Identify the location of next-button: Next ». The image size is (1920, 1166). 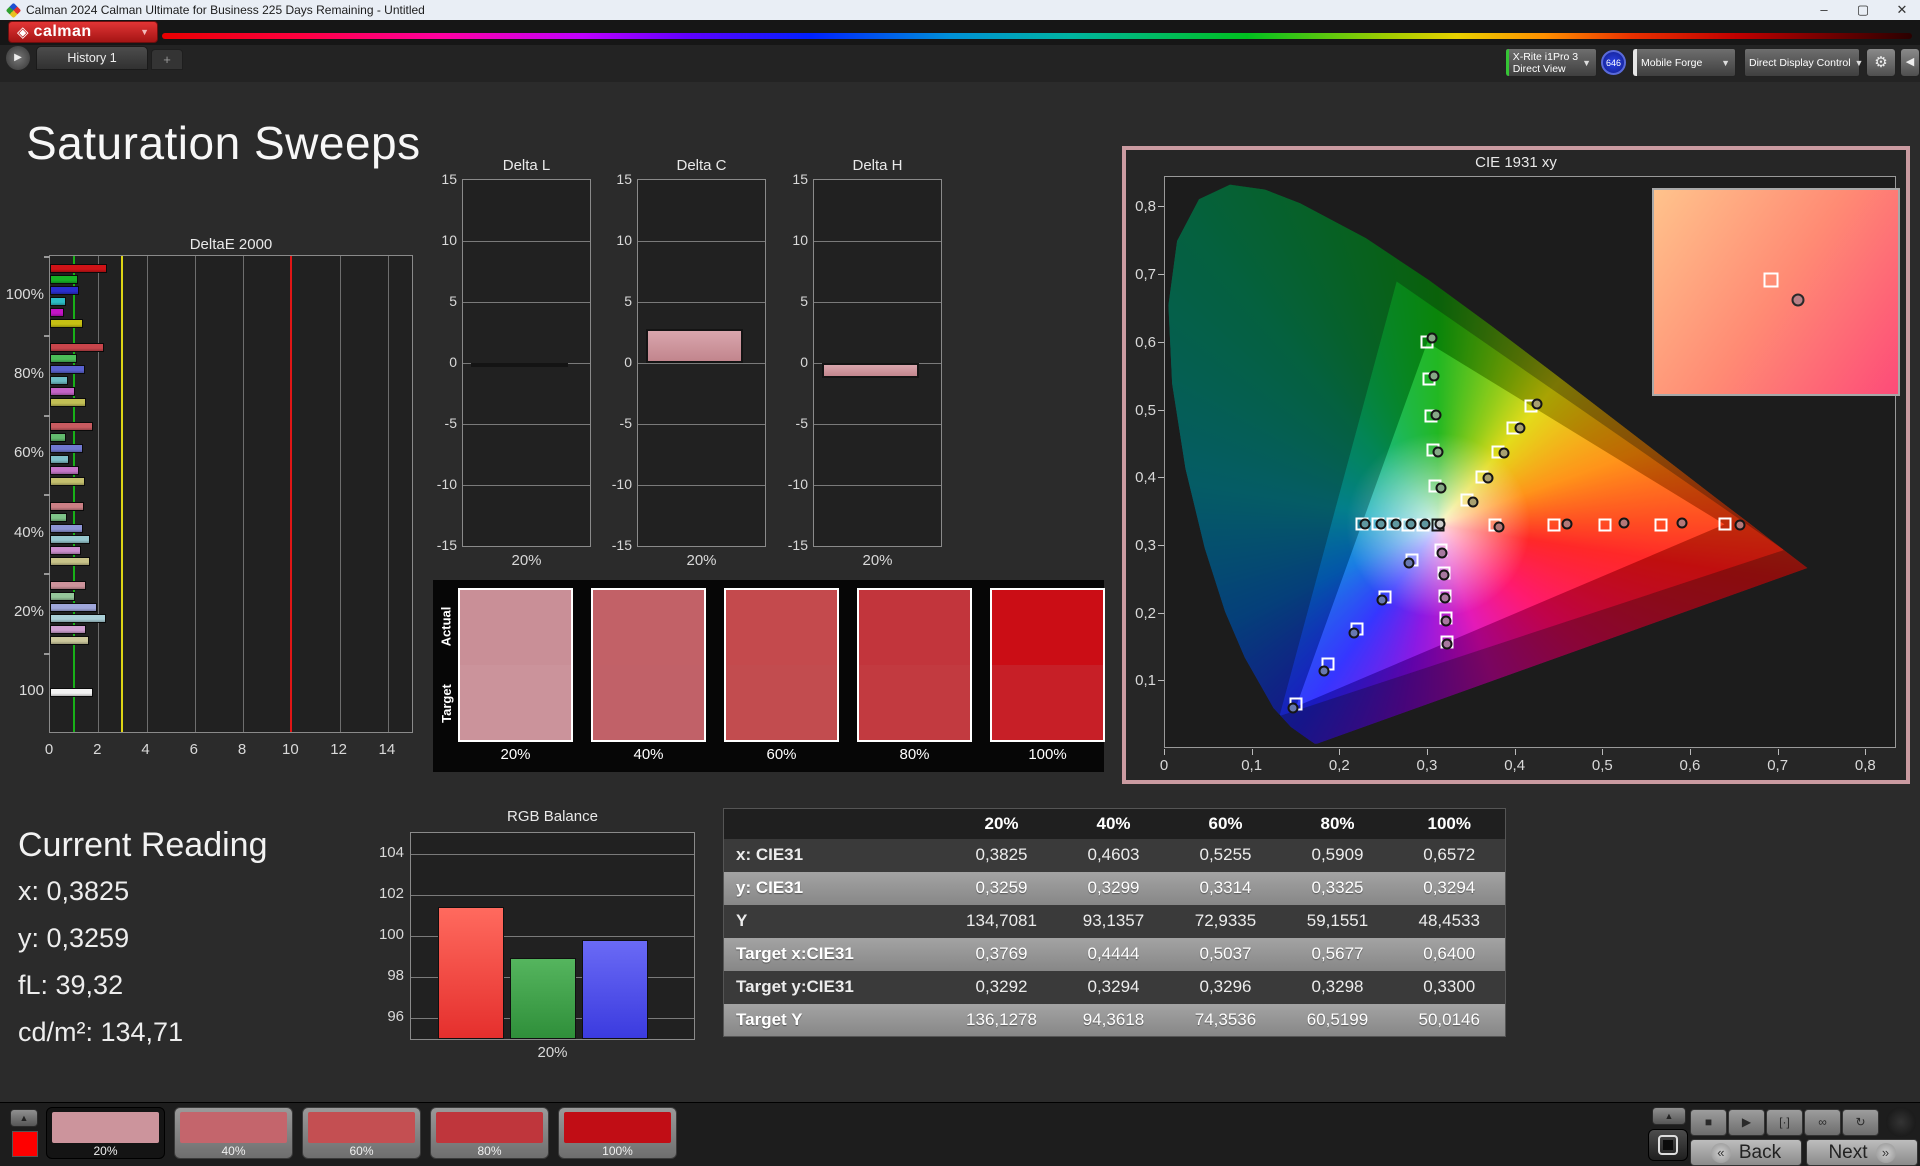
(1862, 1152).